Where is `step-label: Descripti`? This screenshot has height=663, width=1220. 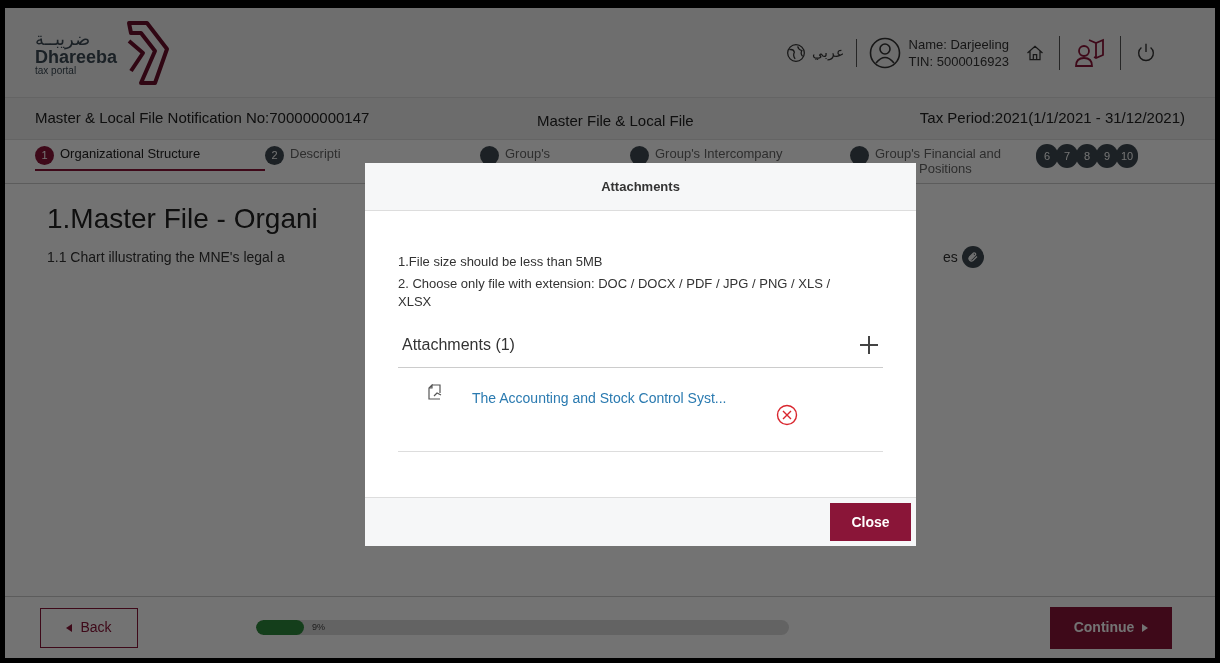
step-label: Descripti is located at coordinates (315, 153).